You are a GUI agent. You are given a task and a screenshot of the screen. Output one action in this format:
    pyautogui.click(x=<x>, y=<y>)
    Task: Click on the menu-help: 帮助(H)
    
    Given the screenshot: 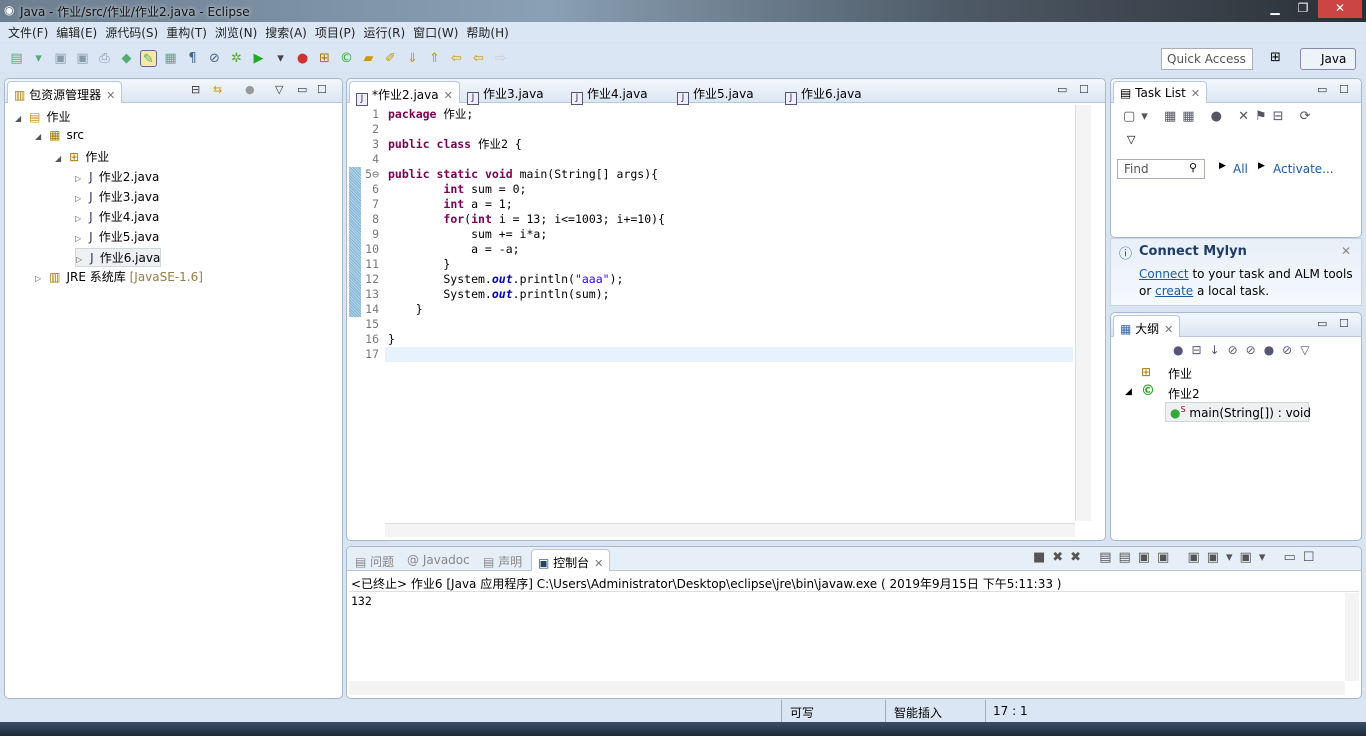 What is the action you would take?
    pyautogui.click(x=489, y=32)
    